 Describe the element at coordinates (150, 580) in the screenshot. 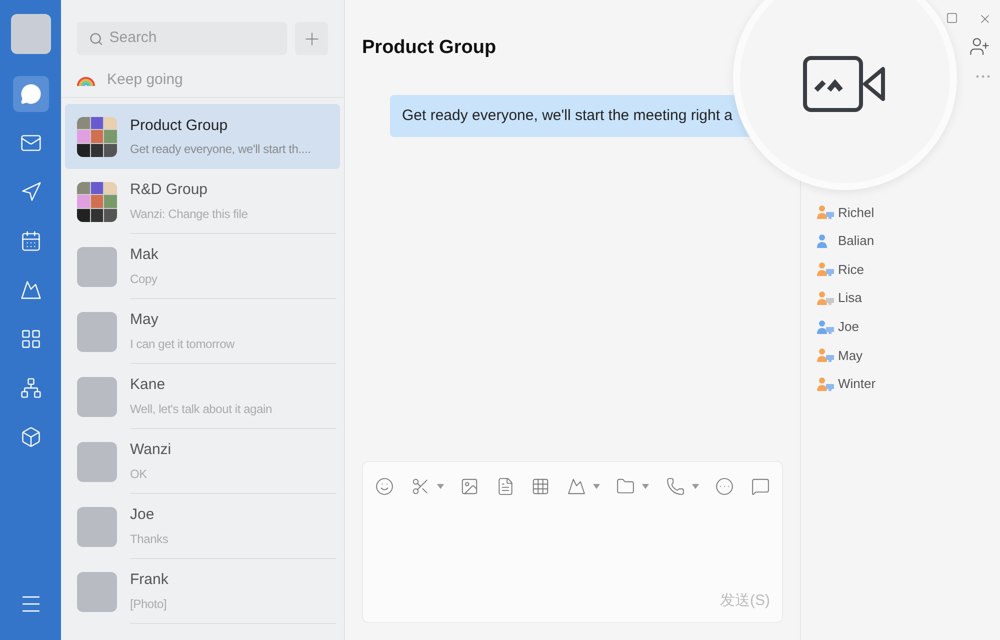

I see `chat-name: Frank` at that location.